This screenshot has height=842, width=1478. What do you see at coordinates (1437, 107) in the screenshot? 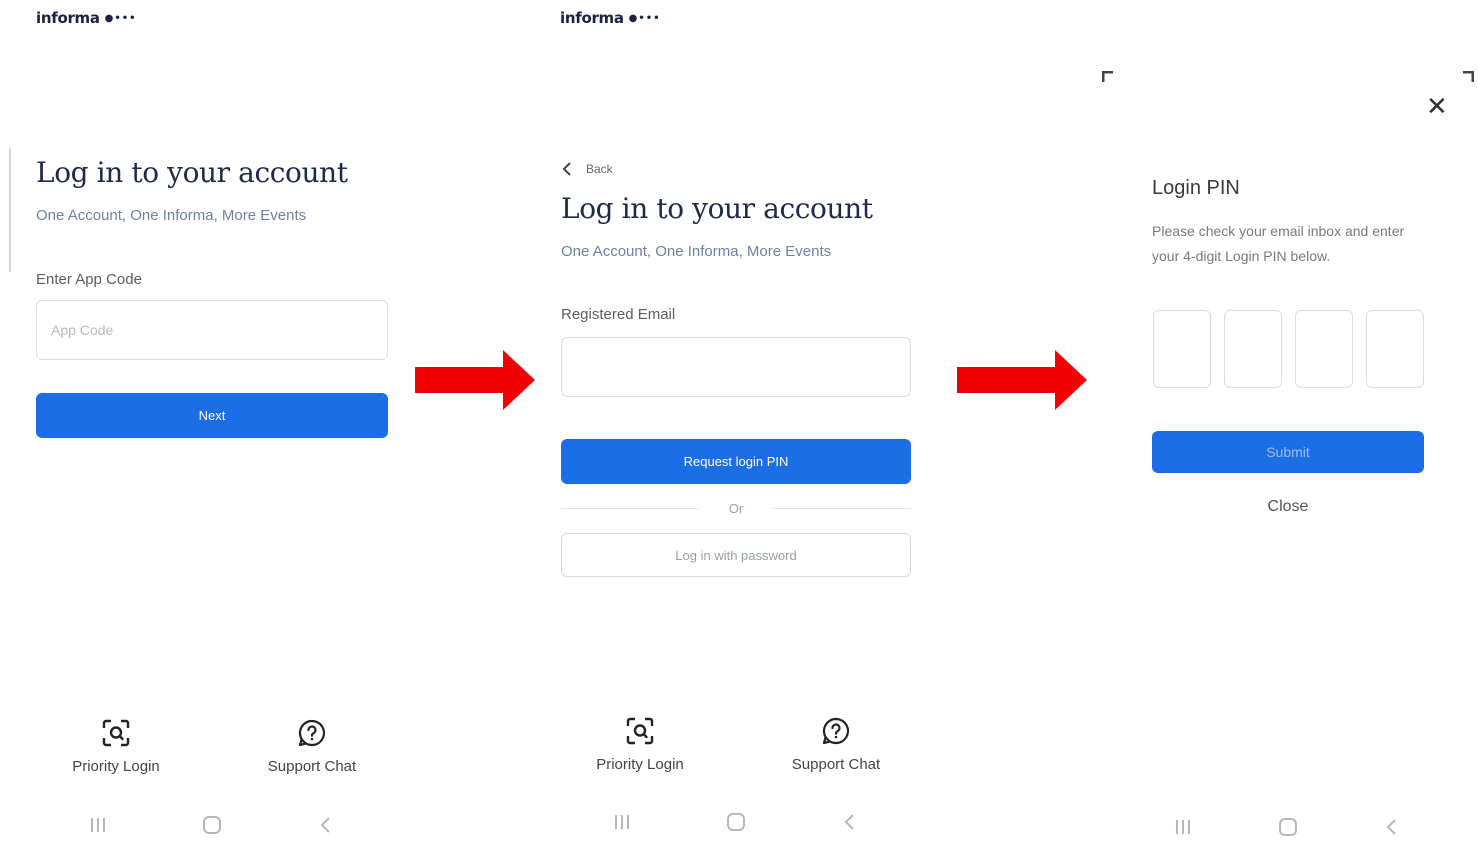
I see `close-icon: ✕` at bounding box center [1437, 107].